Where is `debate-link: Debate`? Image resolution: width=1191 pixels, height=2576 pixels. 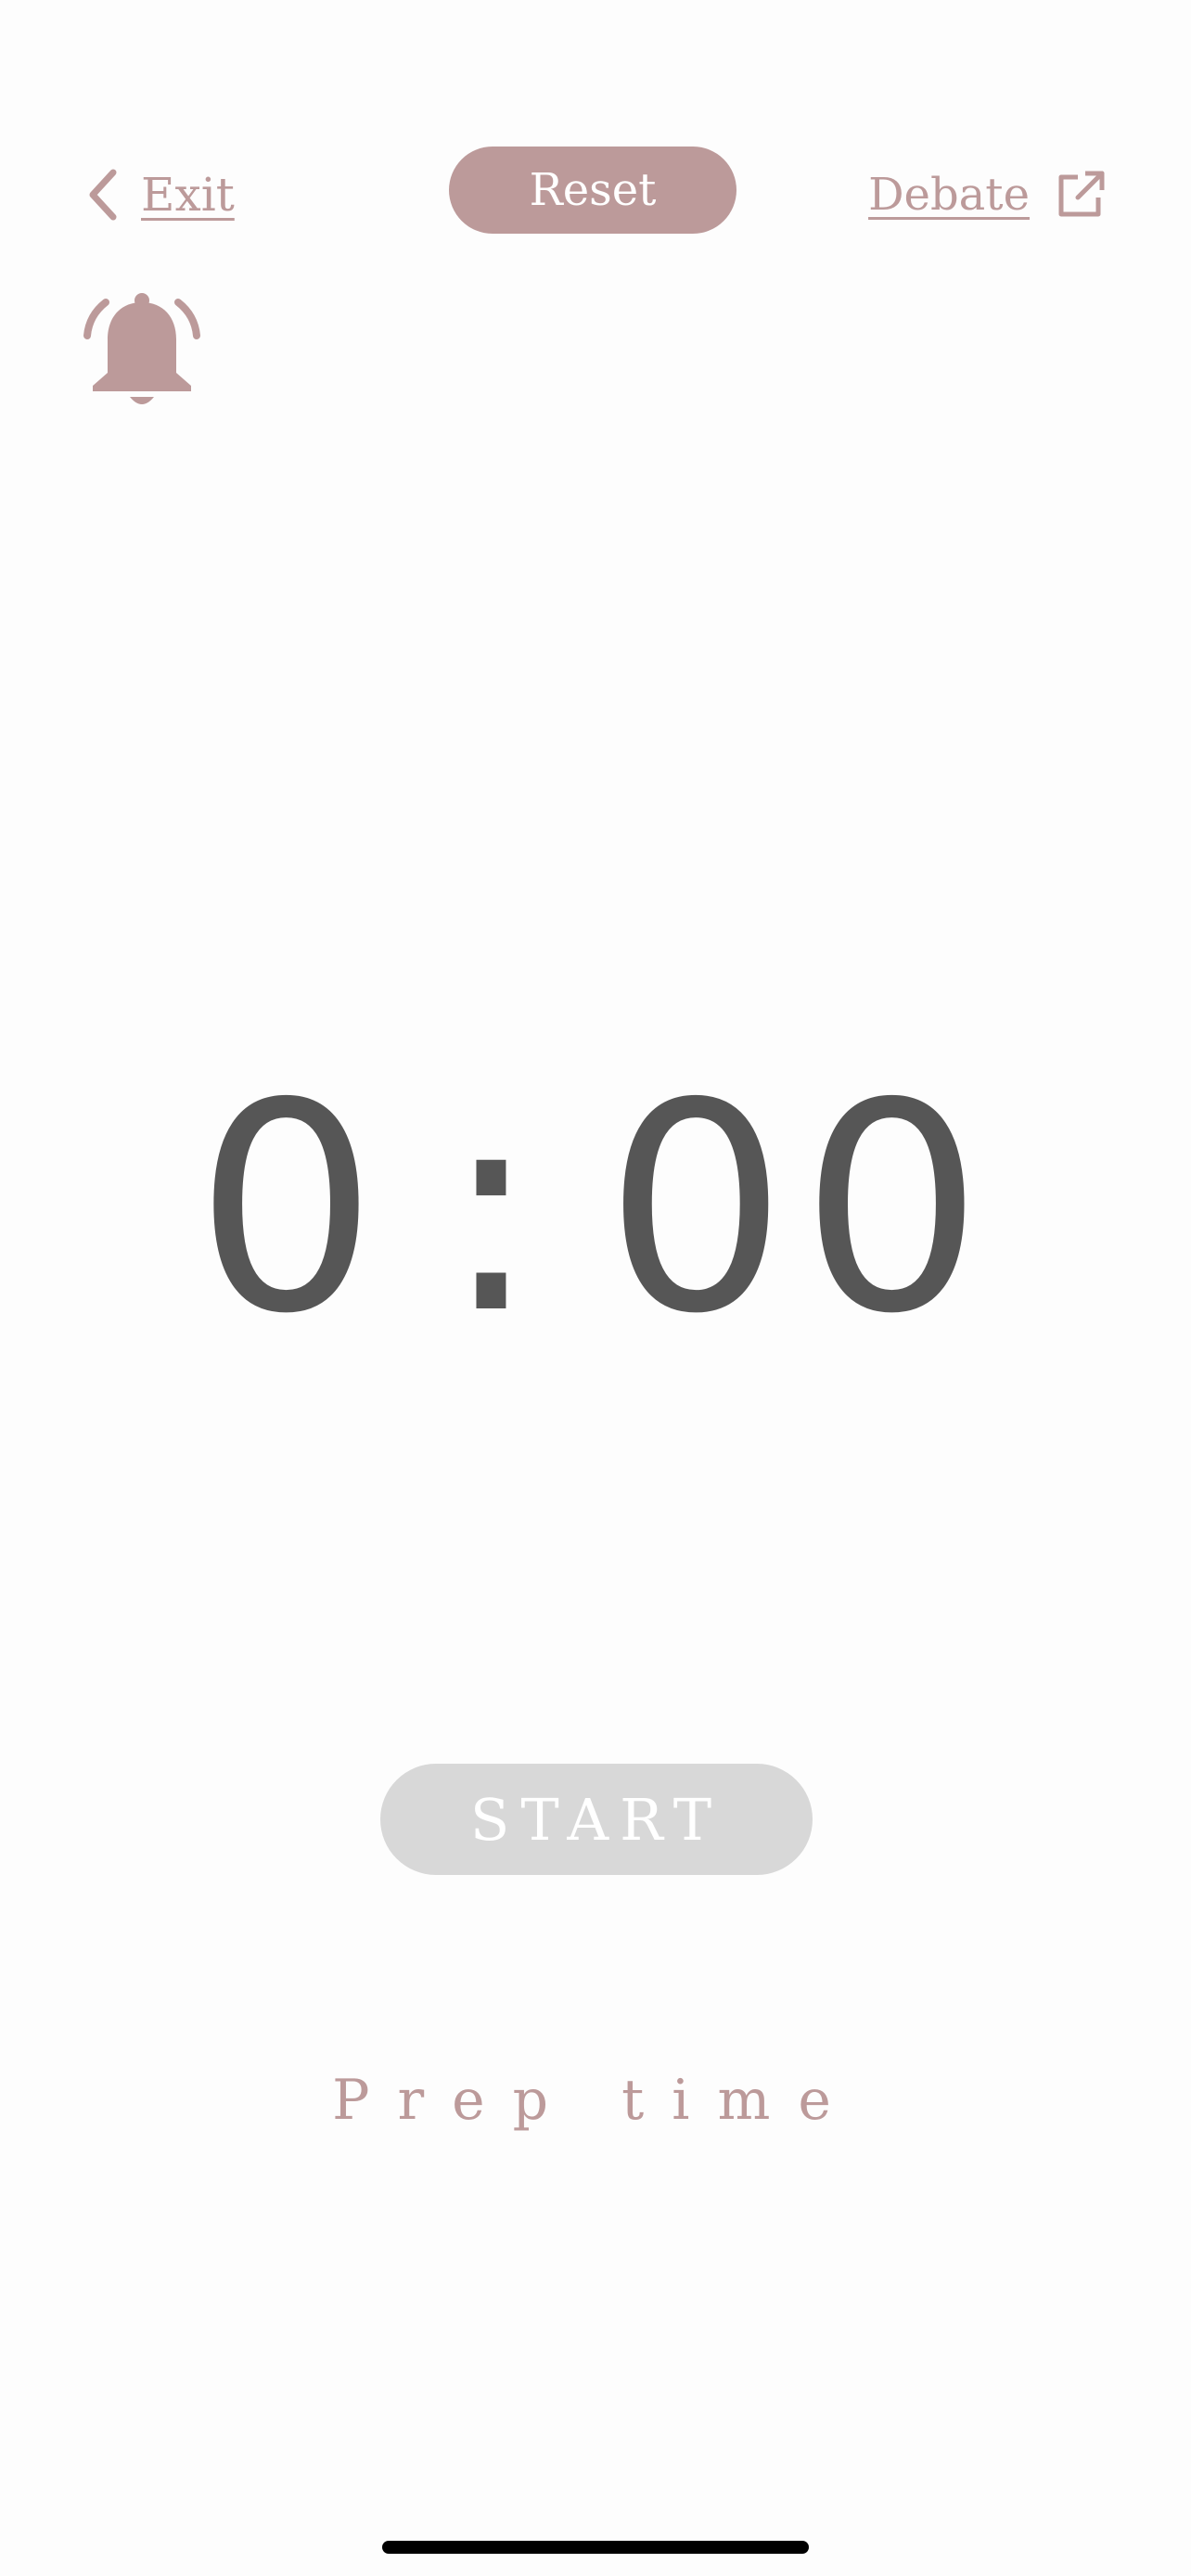
debate-link: Debate is located at coordinates (987, 194).